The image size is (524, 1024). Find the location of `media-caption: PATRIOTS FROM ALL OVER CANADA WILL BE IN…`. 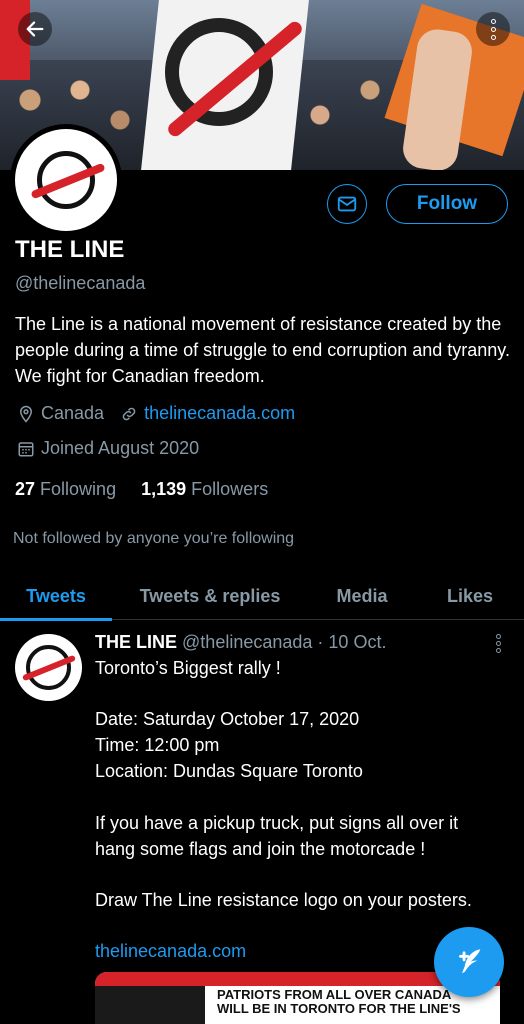

media-caption: PATRIOTS FROM ALL OVER CANADA WILL BE IN… is located at coordinates (339, 1001).